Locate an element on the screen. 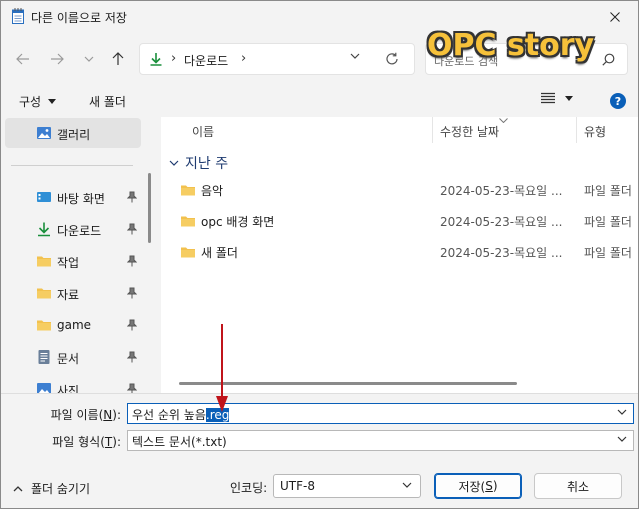 This screenshot has height=509, width=639. up-button is located at coordinates (118, 59).